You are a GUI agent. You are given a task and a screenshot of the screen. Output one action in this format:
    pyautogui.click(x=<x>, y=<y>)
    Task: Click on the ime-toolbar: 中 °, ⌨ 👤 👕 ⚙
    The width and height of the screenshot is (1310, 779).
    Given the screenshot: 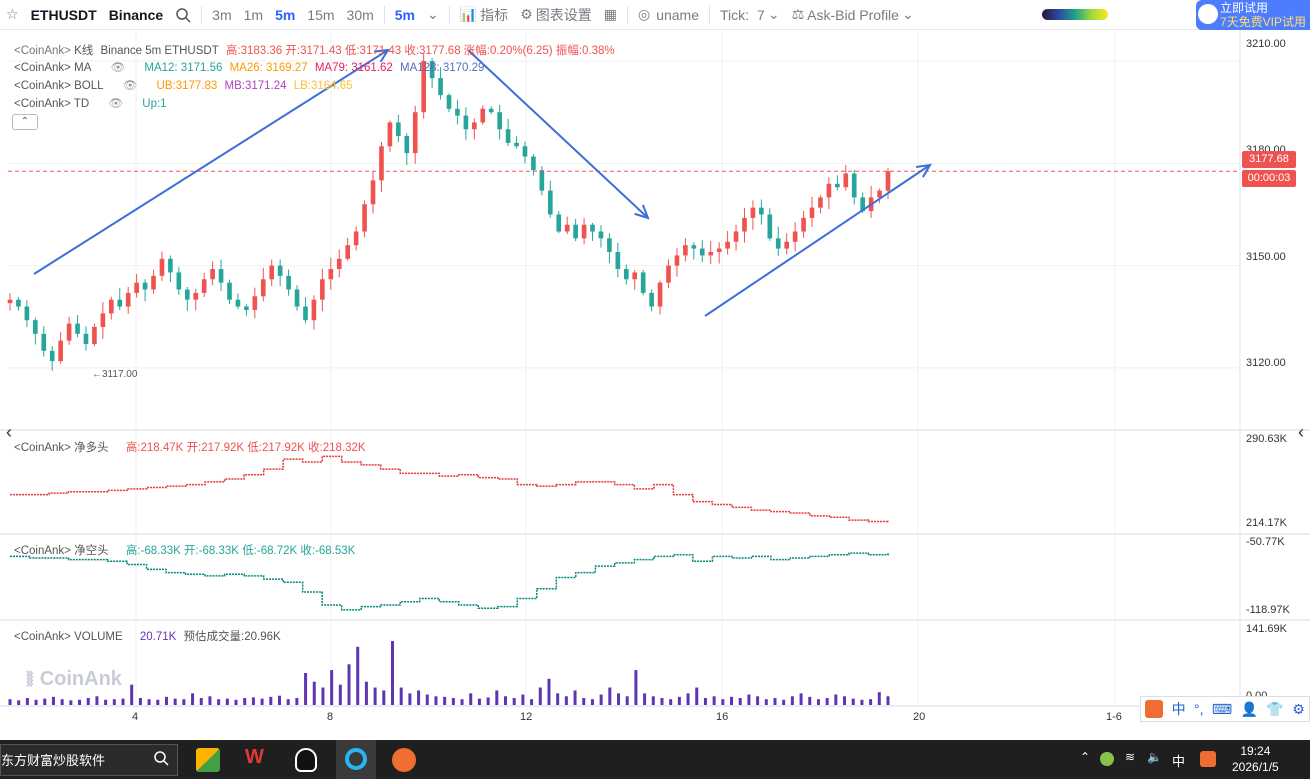 What is the action you would take?
    pyautogui.click(x=1225, y=709)
    